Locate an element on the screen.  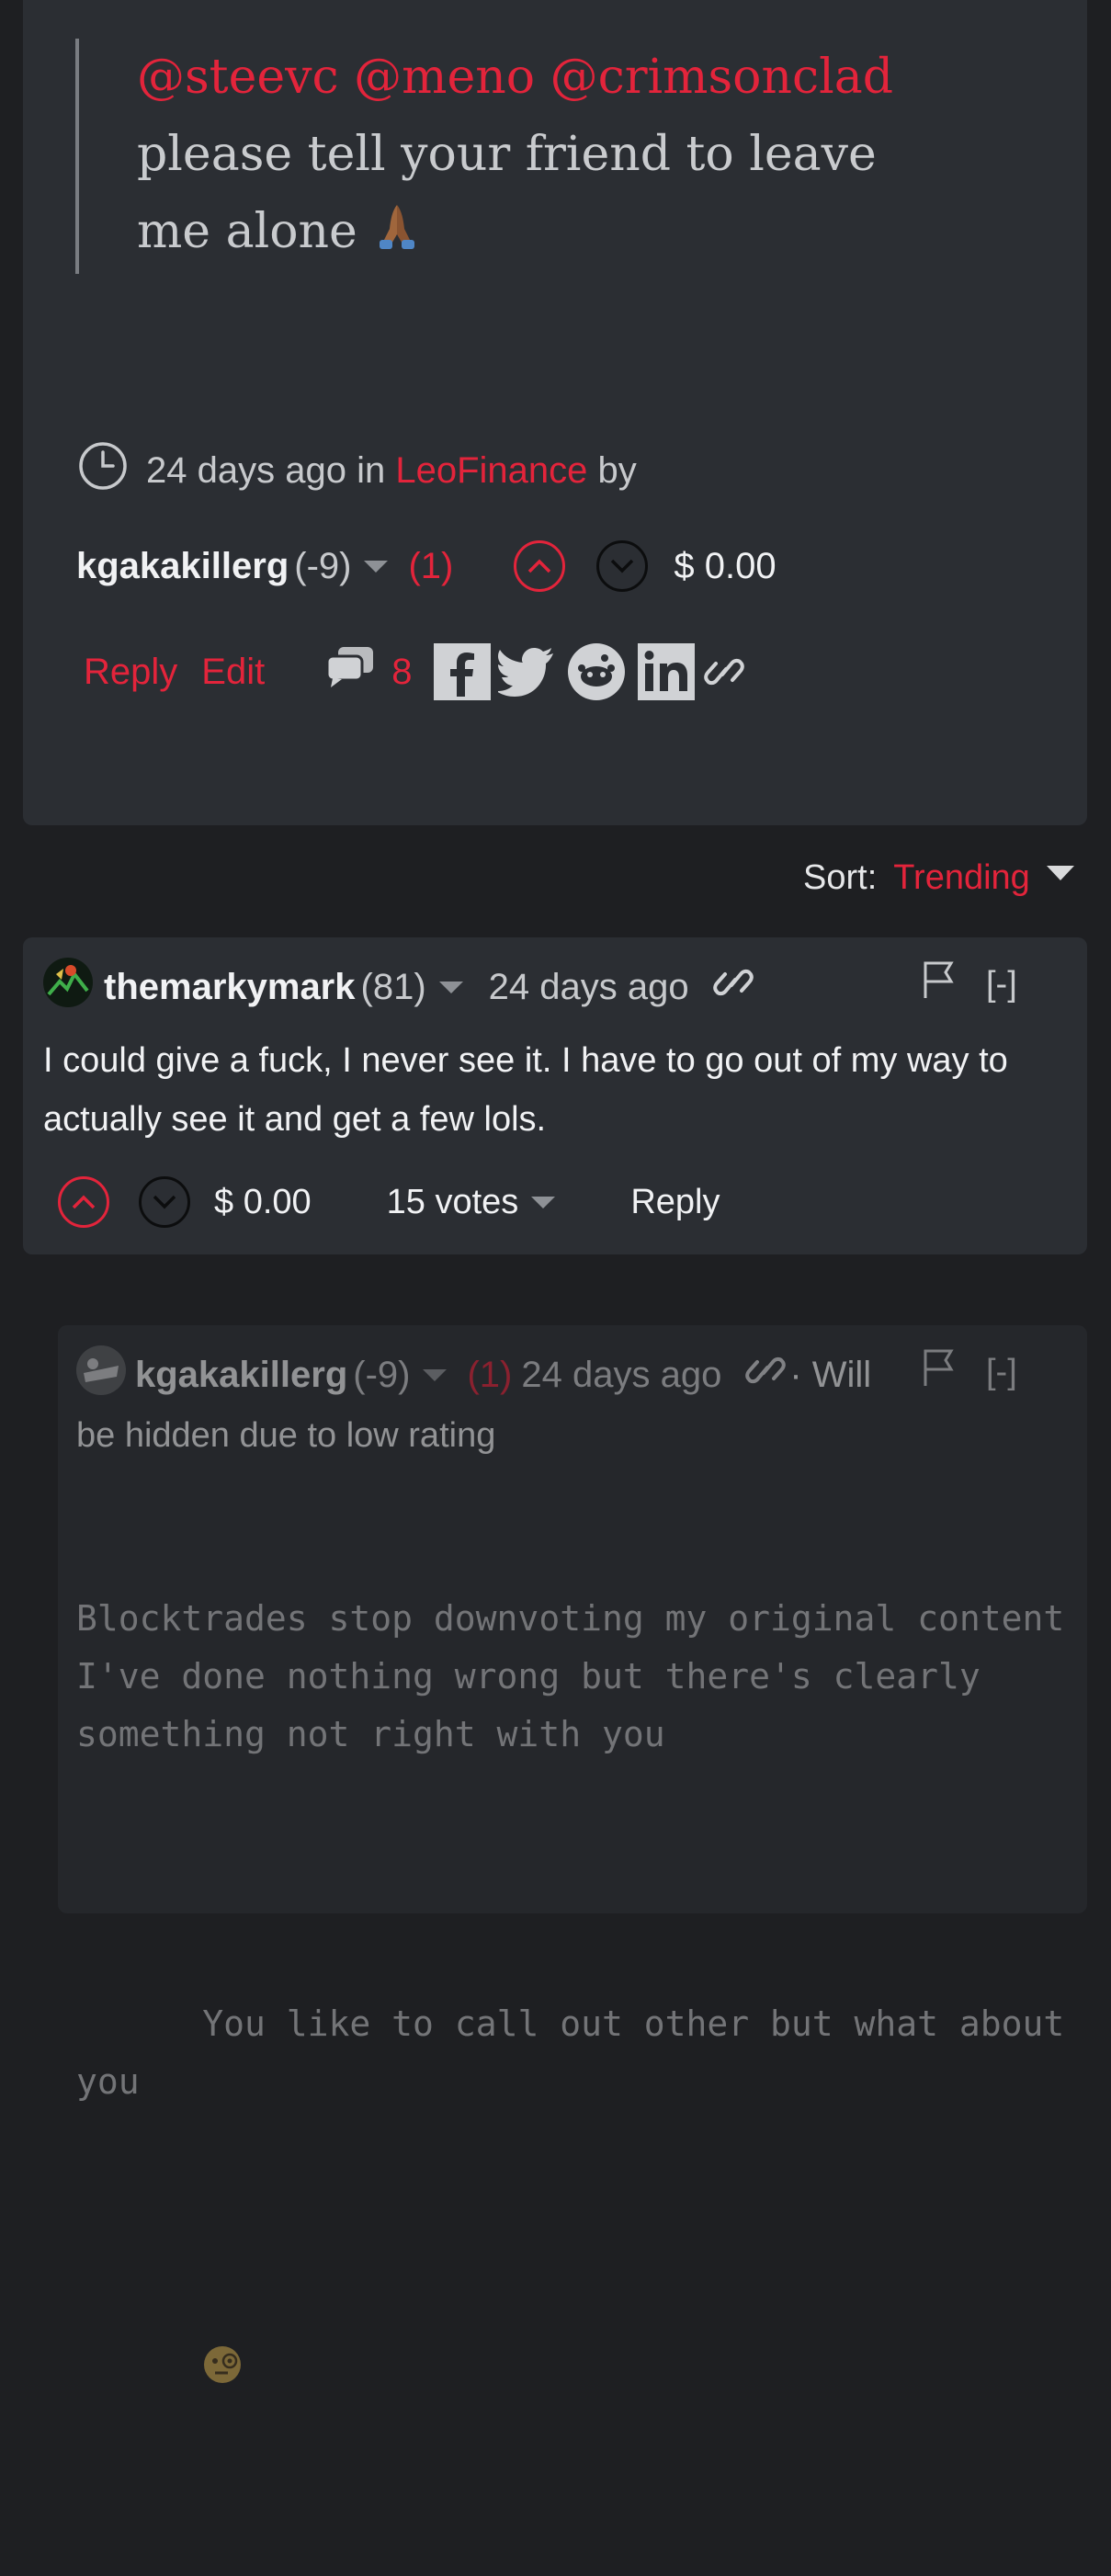
votes-dropdown-icon is located at coordinates (543, 1203).